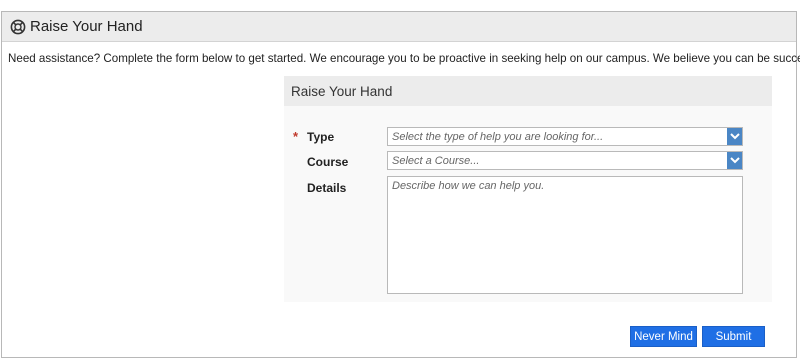 The height and width of the screenshot is (363, 800). I want to click on form-title: Raise Your Hand, so click(528, 91).